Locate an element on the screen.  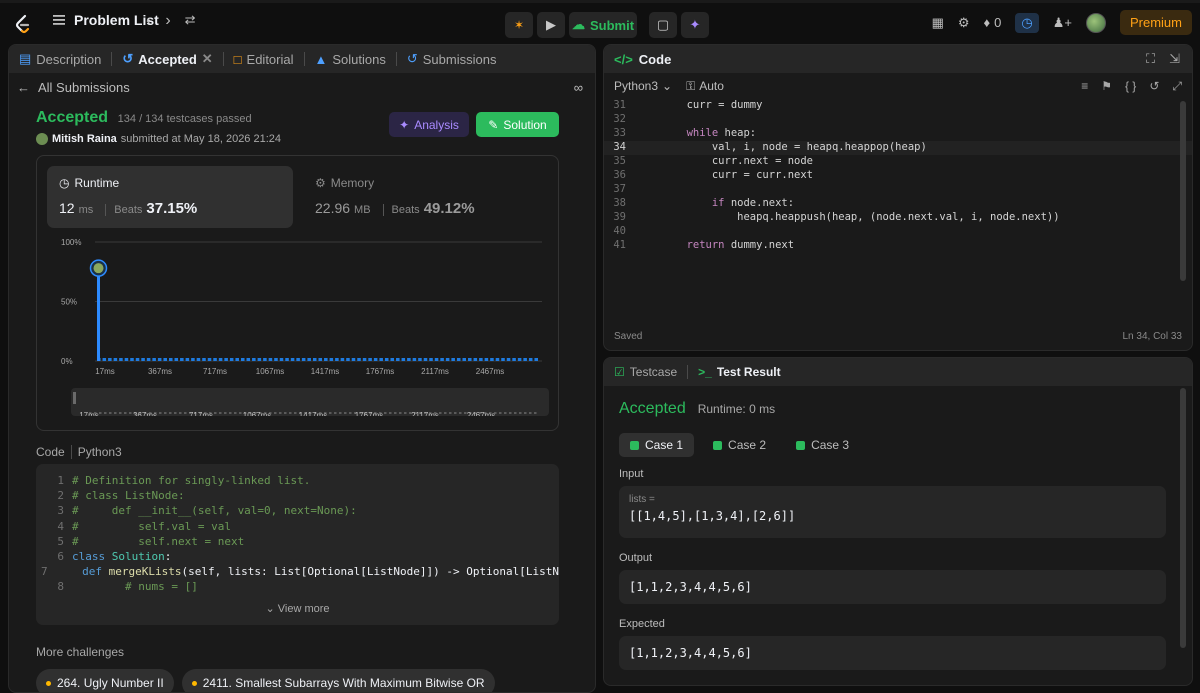
memory-card: ⚙ Memory 22.96 MB Beats 49.12% is located at coordinates (426, 197).